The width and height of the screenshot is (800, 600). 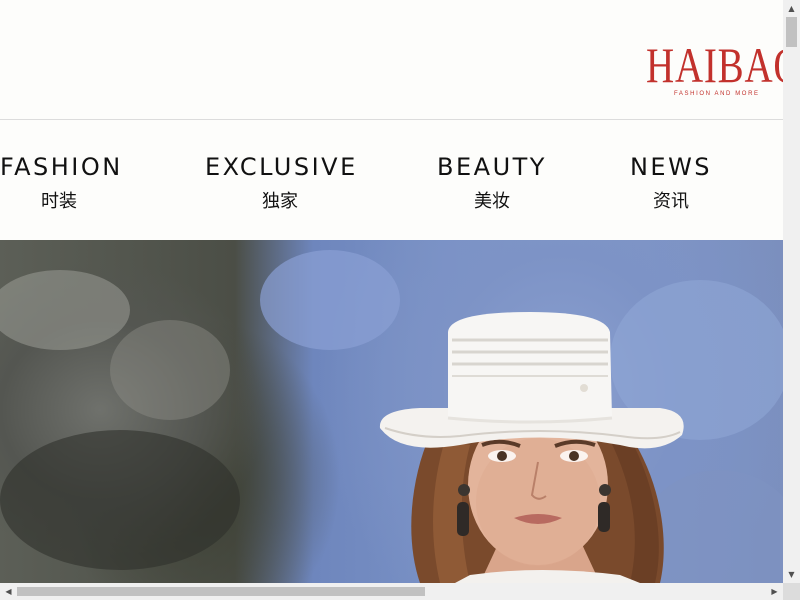 I want to click on nav-item-fashion: FASHION 时装, so click(x=61, y=183).